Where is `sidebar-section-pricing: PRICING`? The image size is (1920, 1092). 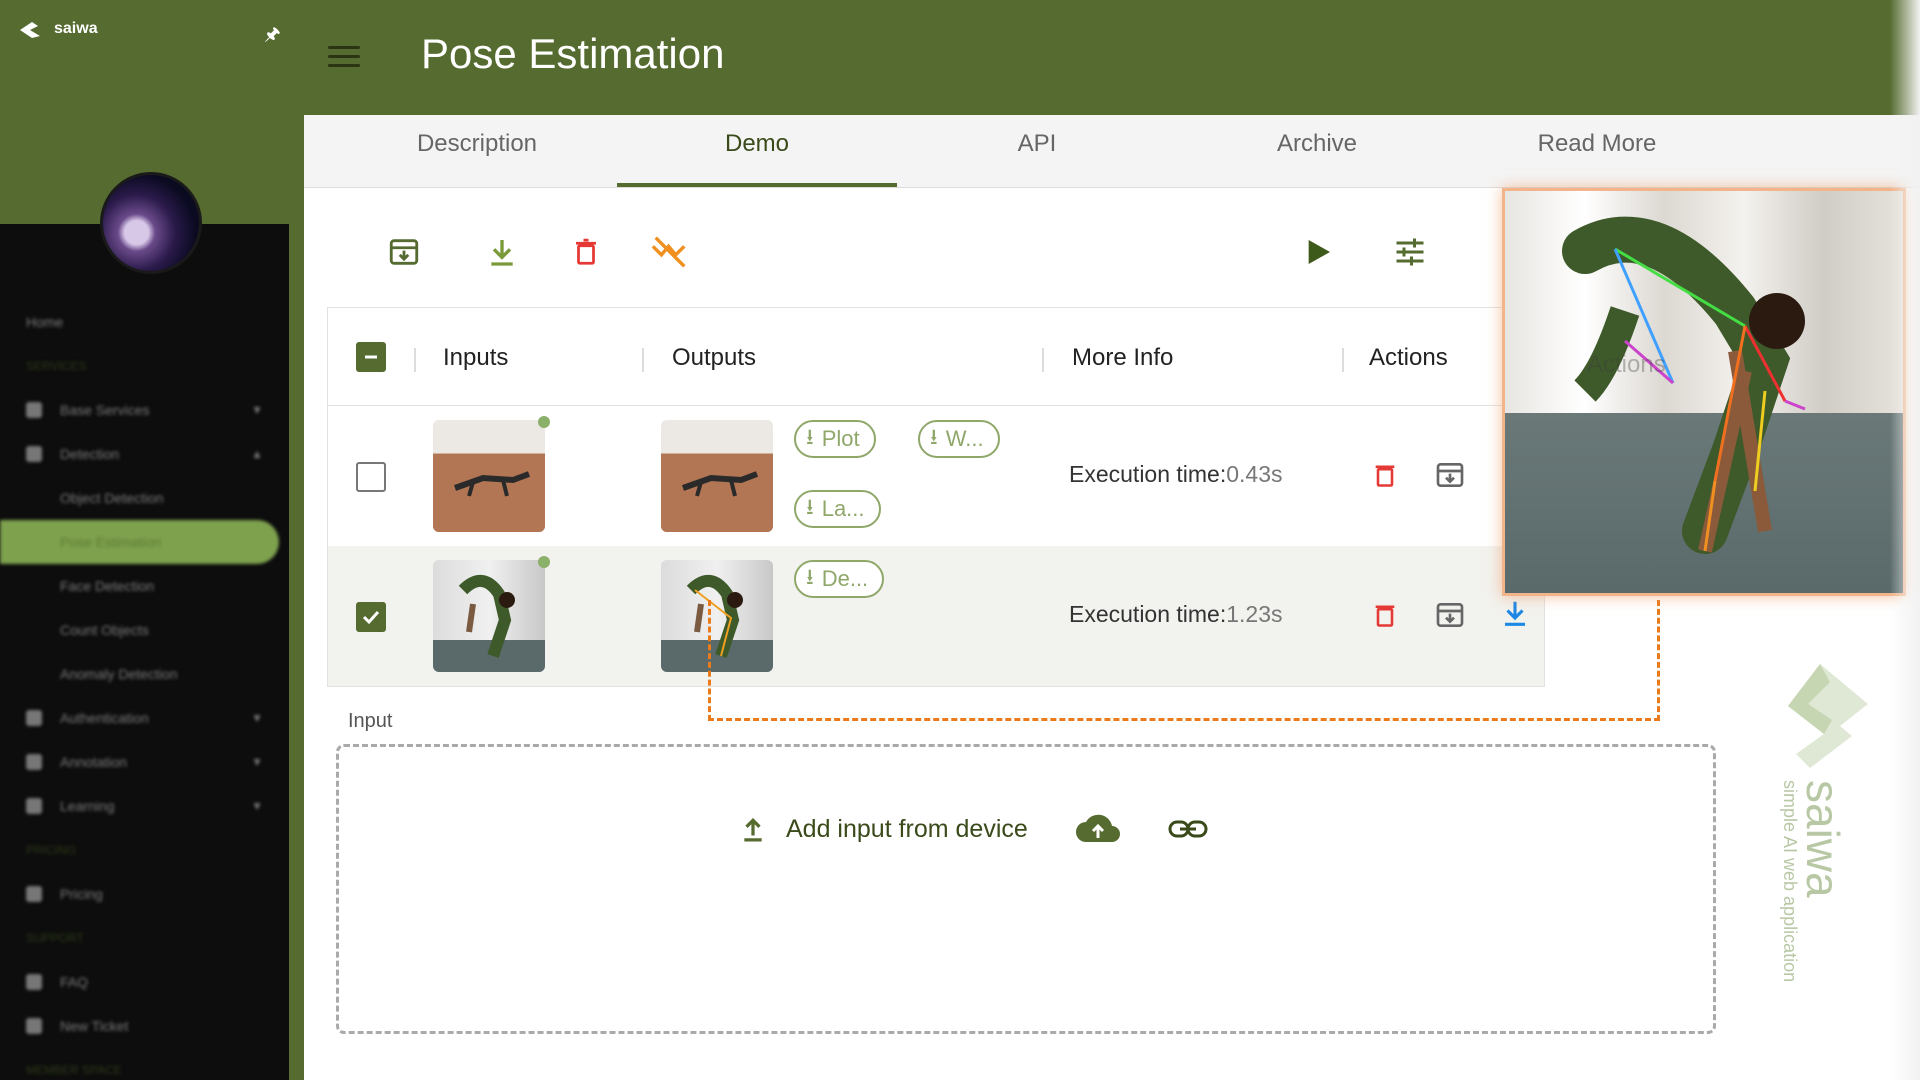
sidebar-section-pricing: PRICING is located at coordinates (51, 850).